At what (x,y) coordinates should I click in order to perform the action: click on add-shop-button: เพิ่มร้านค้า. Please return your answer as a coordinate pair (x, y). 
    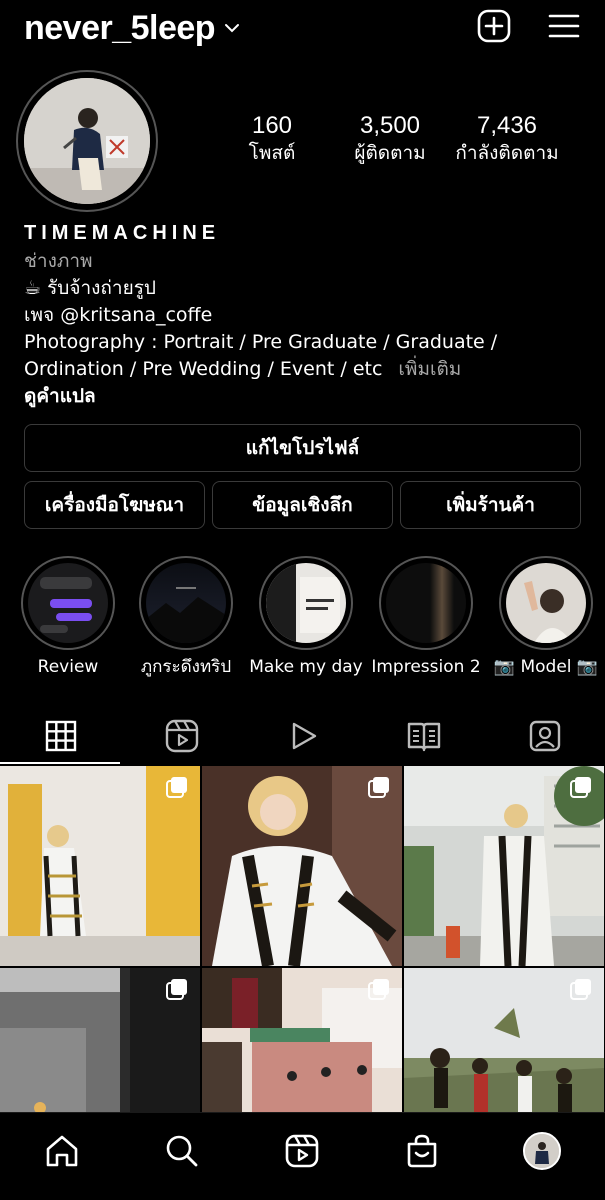
    Looking at the image, I should click on (490, 505).